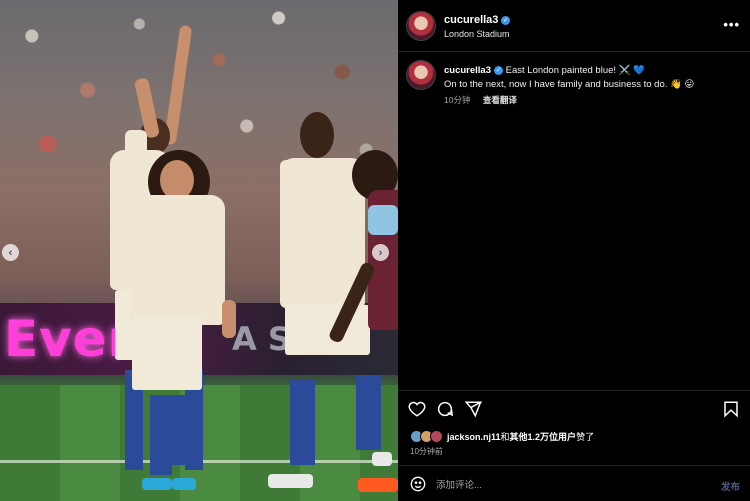  I want to click on likes-summary: jackson.nj11和其他1.2万位用户赞了, so click(502, 436).